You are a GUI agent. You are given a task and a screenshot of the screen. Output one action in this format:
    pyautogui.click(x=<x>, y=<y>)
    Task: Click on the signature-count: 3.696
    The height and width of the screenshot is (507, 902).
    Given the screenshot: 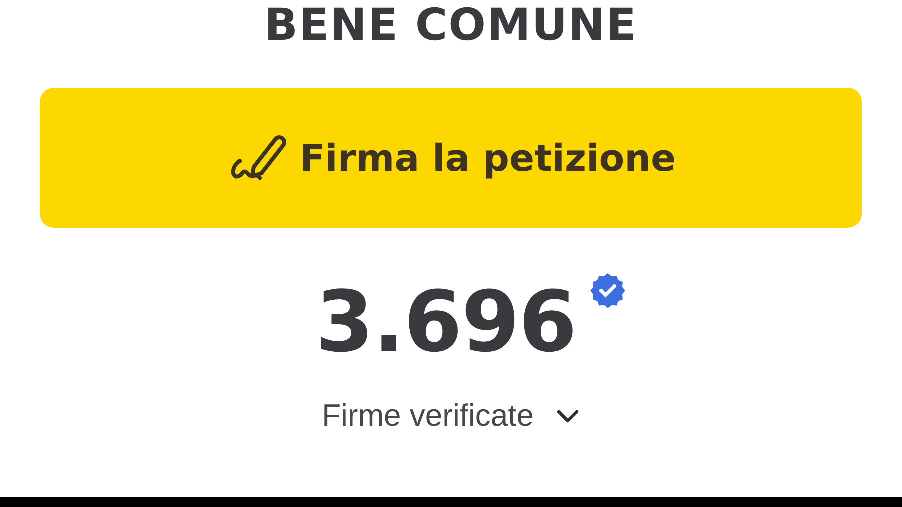 What is the action you would take?
    pyautogui.click(x=446, y=322)
    